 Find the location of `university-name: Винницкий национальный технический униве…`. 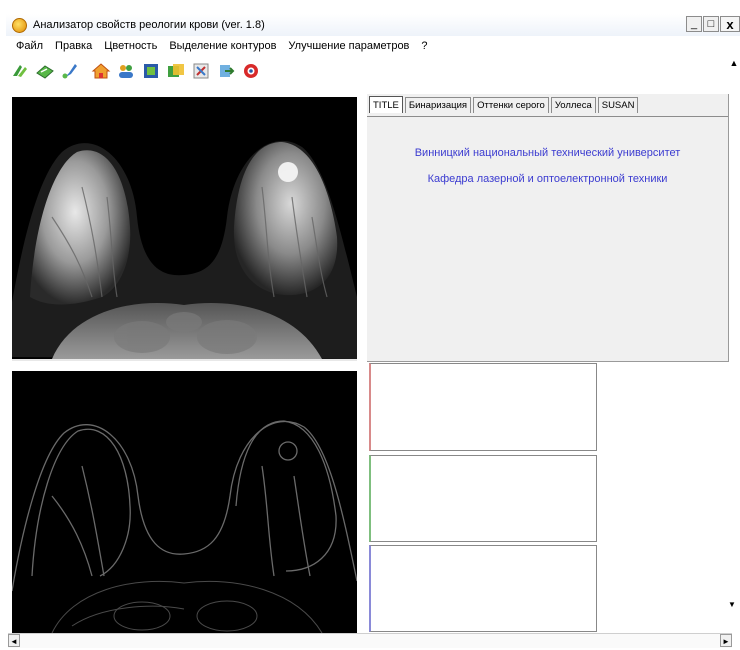

university-name: Винницкий национальный технический униве… is located at coordinates (547, 153).